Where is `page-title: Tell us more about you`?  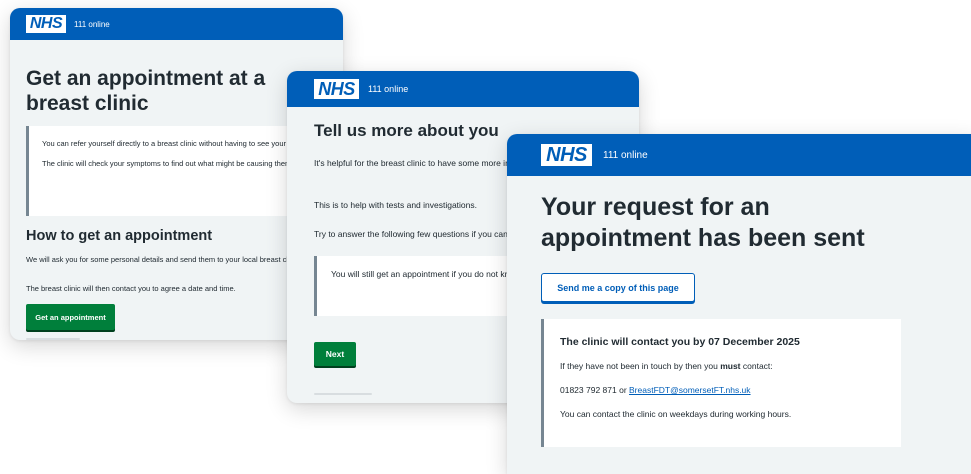 page-title: Tell us more about you is located at coordinates (406, 130).